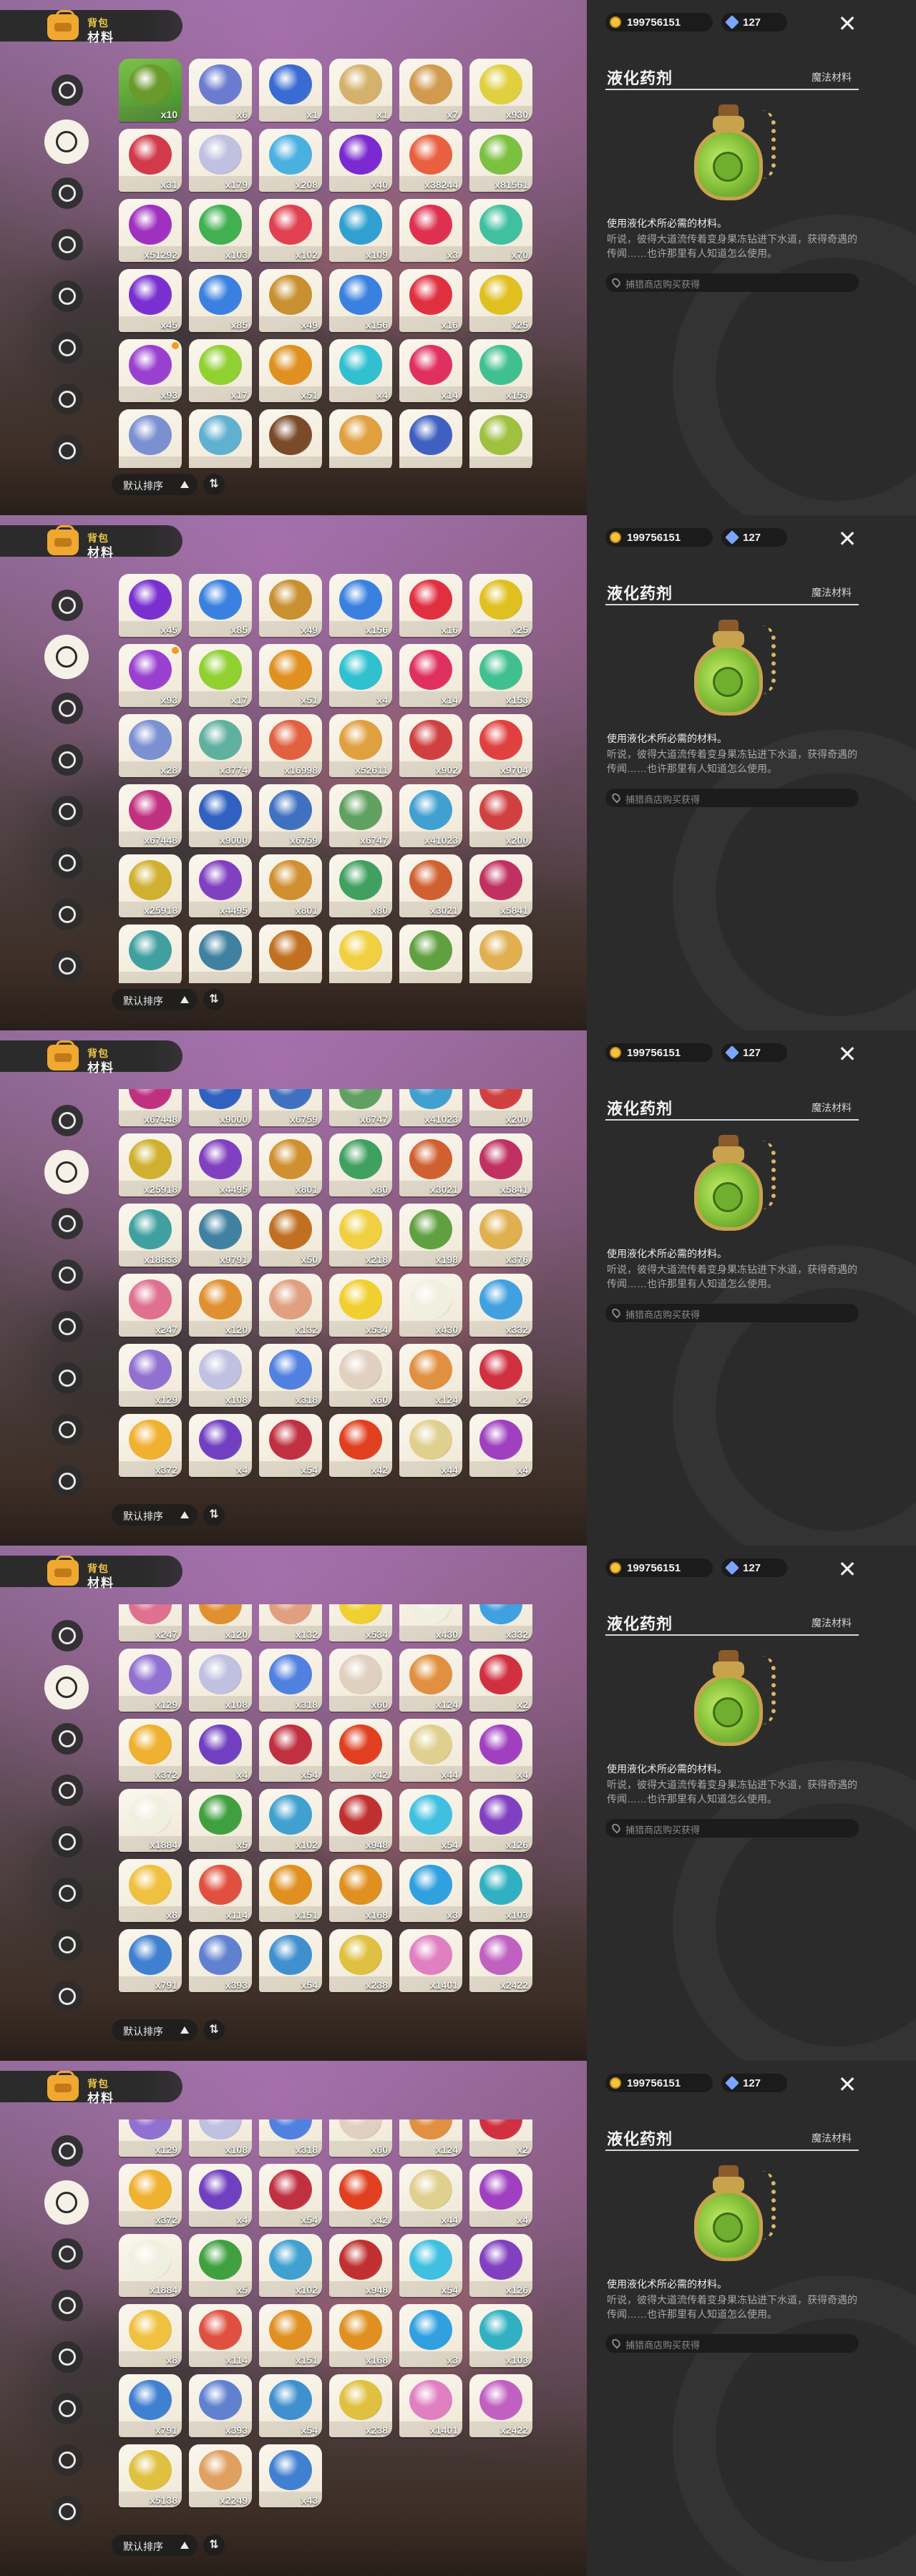 The image size is (916, 2576). I want to click on inventory-slot: x25918, so click(150, 1164).